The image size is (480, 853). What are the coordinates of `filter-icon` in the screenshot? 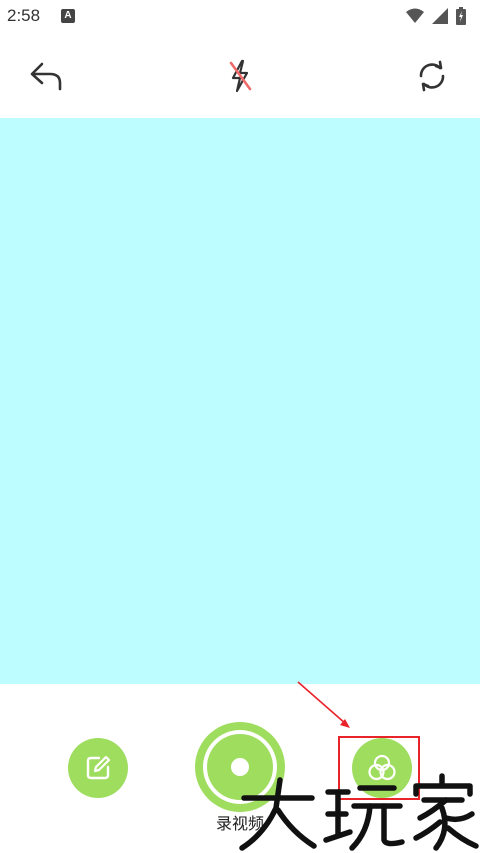 It's located at (382, 767).